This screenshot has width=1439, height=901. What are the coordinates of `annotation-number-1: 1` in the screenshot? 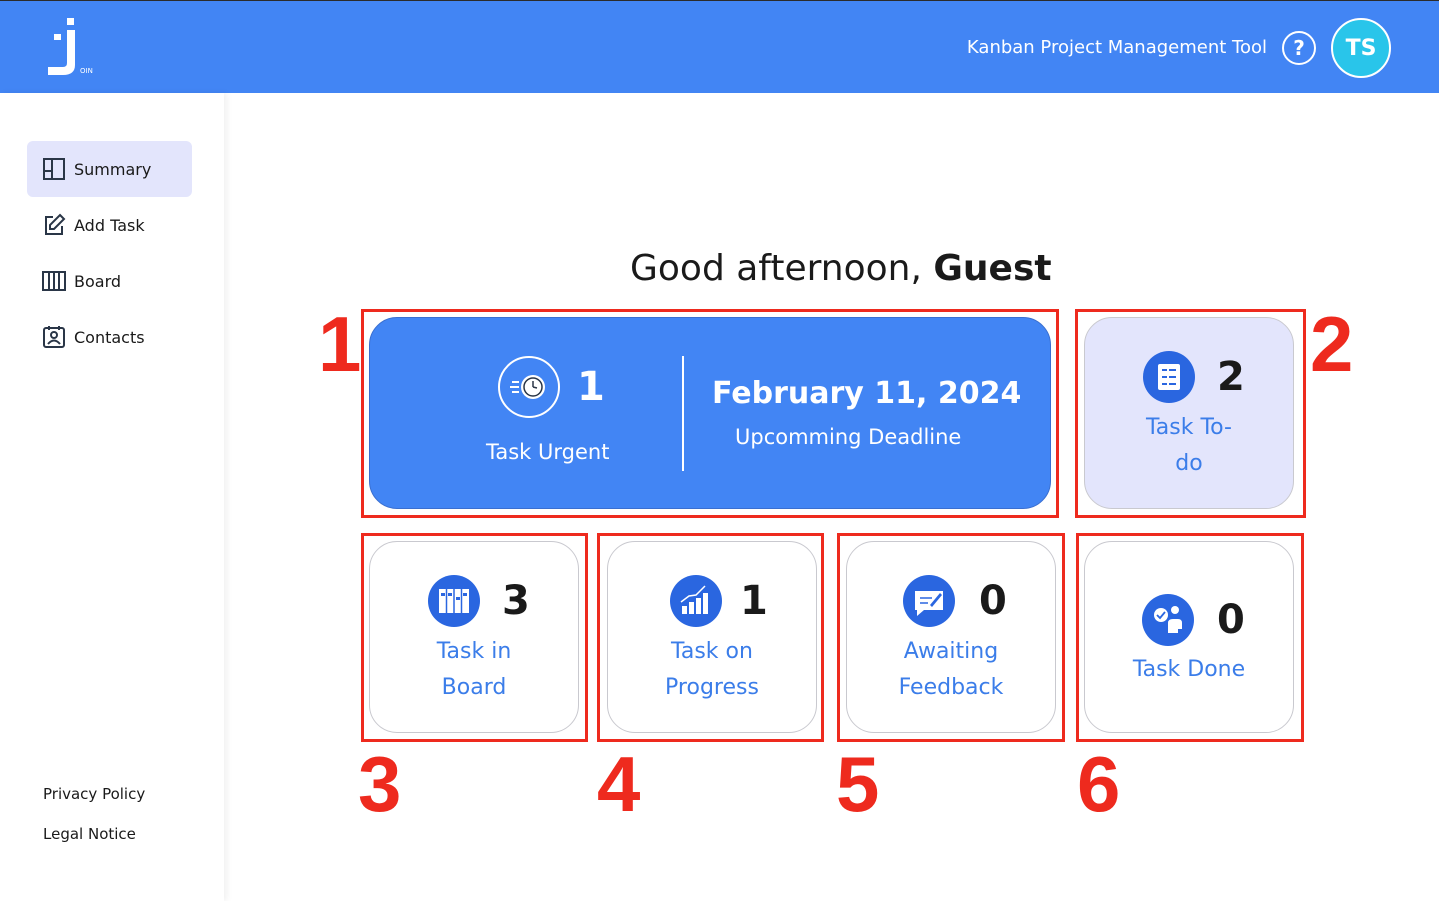 It's located at (340, 344).